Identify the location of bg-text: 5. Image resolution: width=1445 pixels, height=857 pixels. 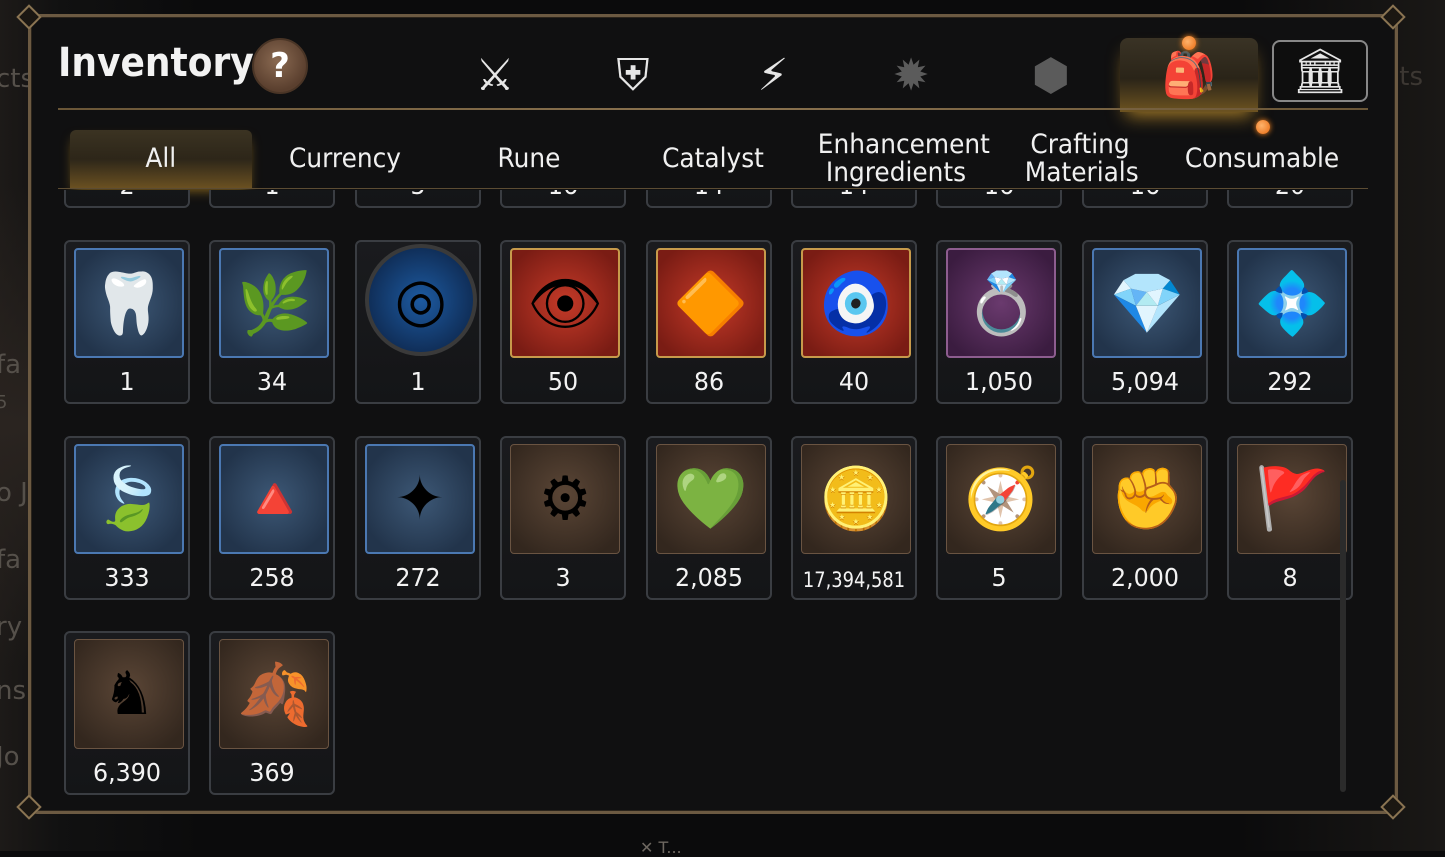
(4, 402).